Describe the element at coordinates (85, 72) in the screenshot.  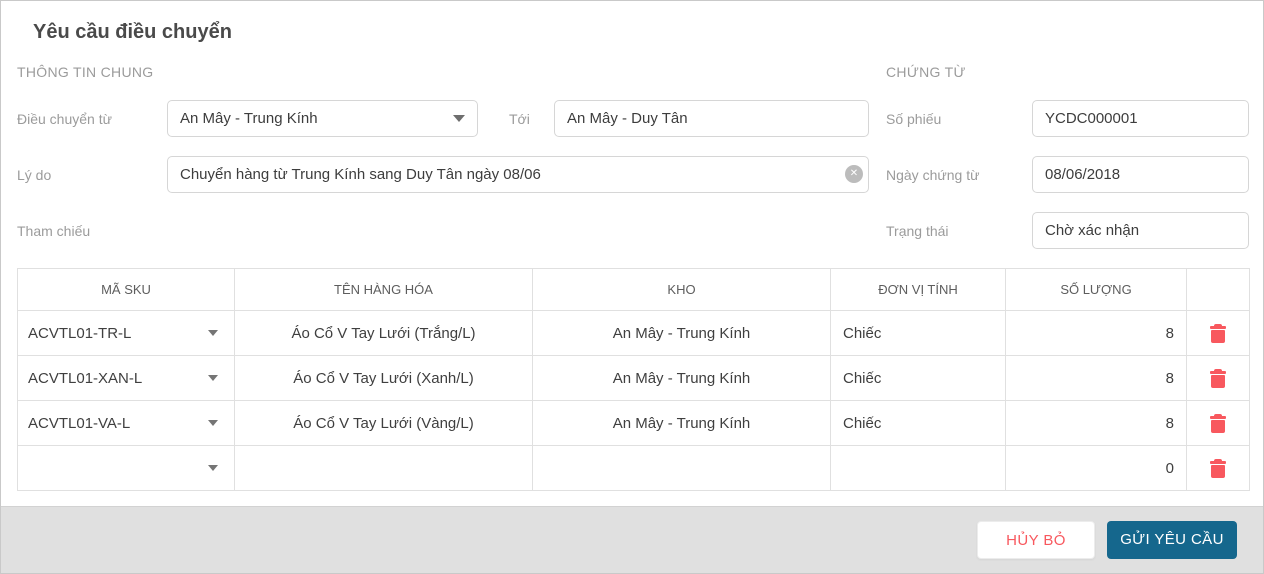
I see `section-general-info: THÔNG TIN CHUNG` at that location.